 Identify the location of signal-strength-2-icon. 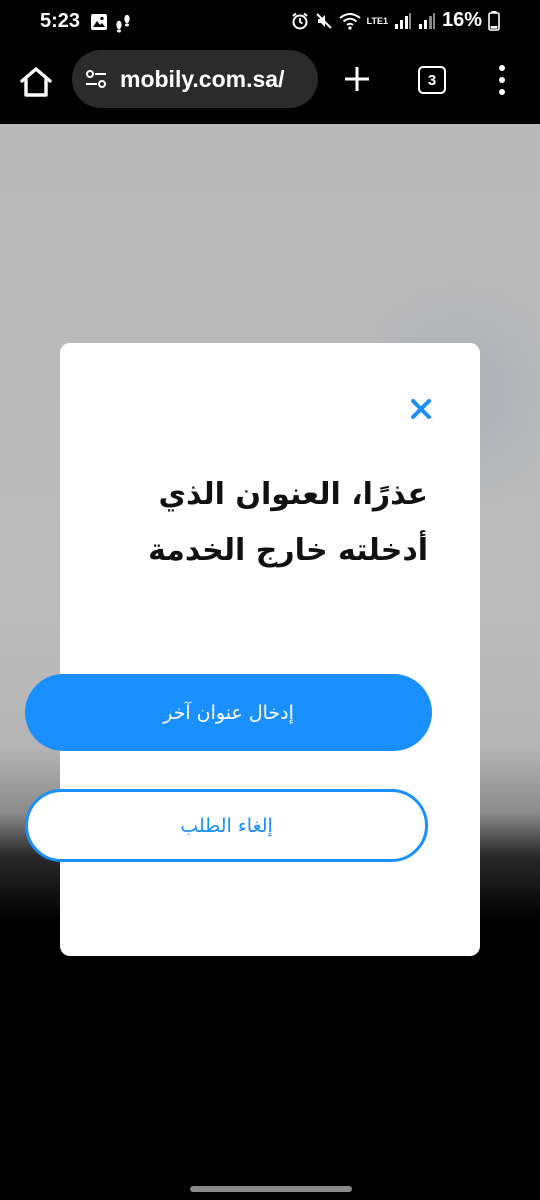
(426, 20).